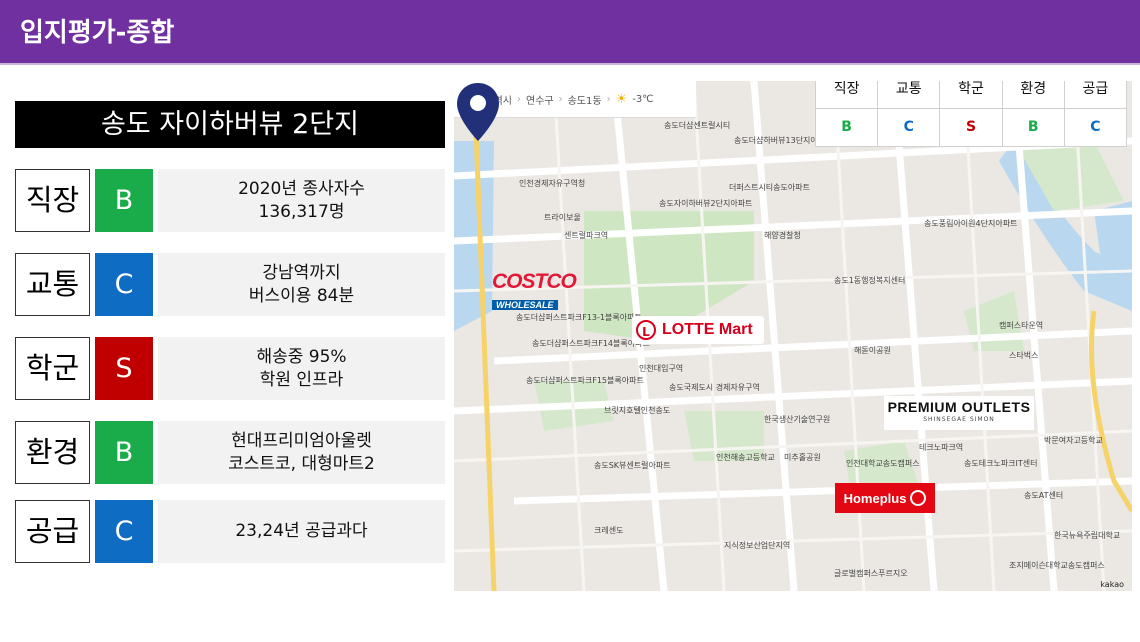 This screenshot has width=1140, height=642. Describe the element at coordinates (301, 272) in the screenshot. I see `description-line: 강남역까지` at that location.